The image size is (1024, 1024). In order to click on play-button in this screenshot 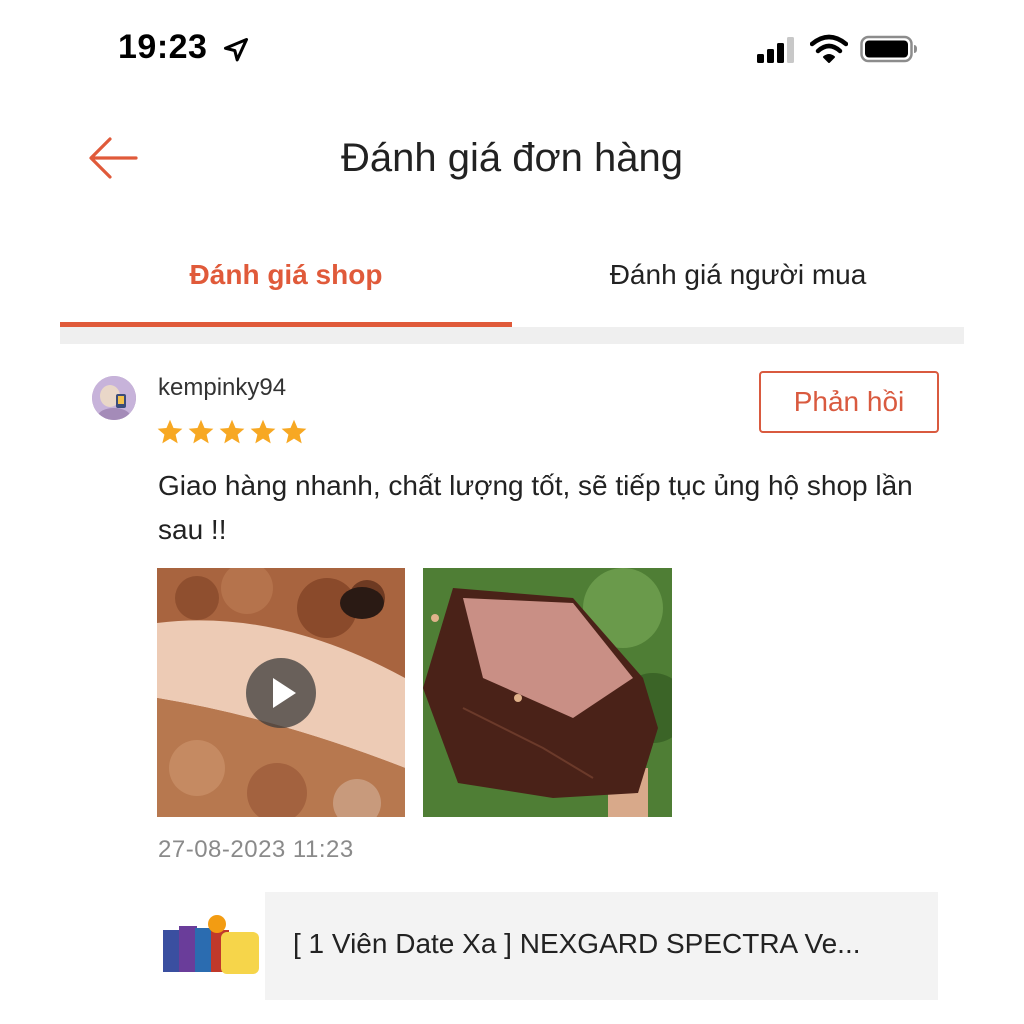, I will do `click(281, 693)`.